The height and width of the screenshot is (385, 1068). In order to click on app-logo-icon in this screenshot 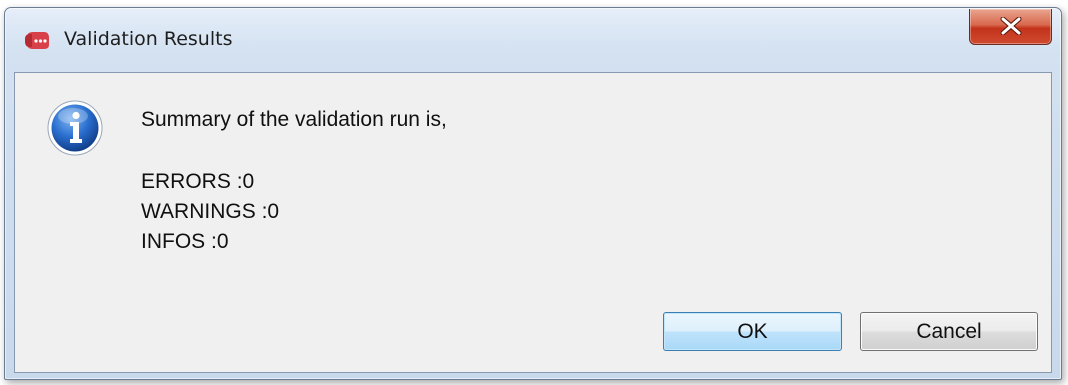, I will do `click(37, 40)`.